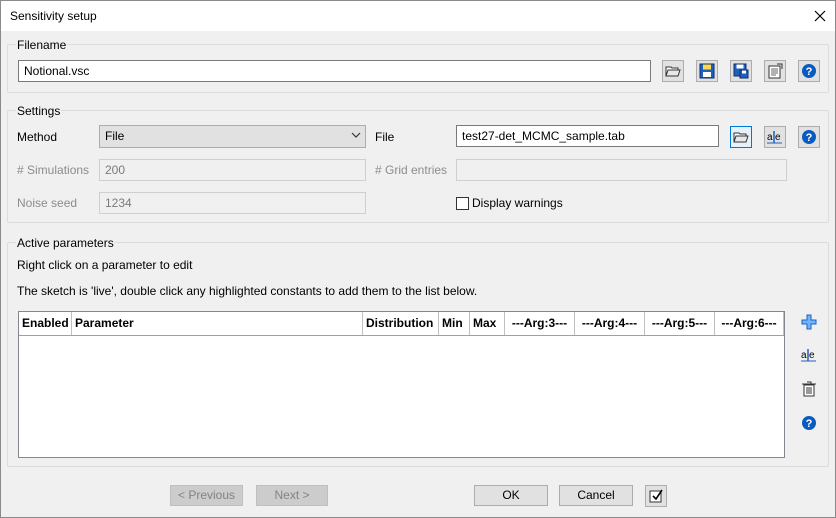 Image resolution: width=836 pixels, height=518 pixels. I want to click on simulations-label: # Simulations, so click(53, 170).